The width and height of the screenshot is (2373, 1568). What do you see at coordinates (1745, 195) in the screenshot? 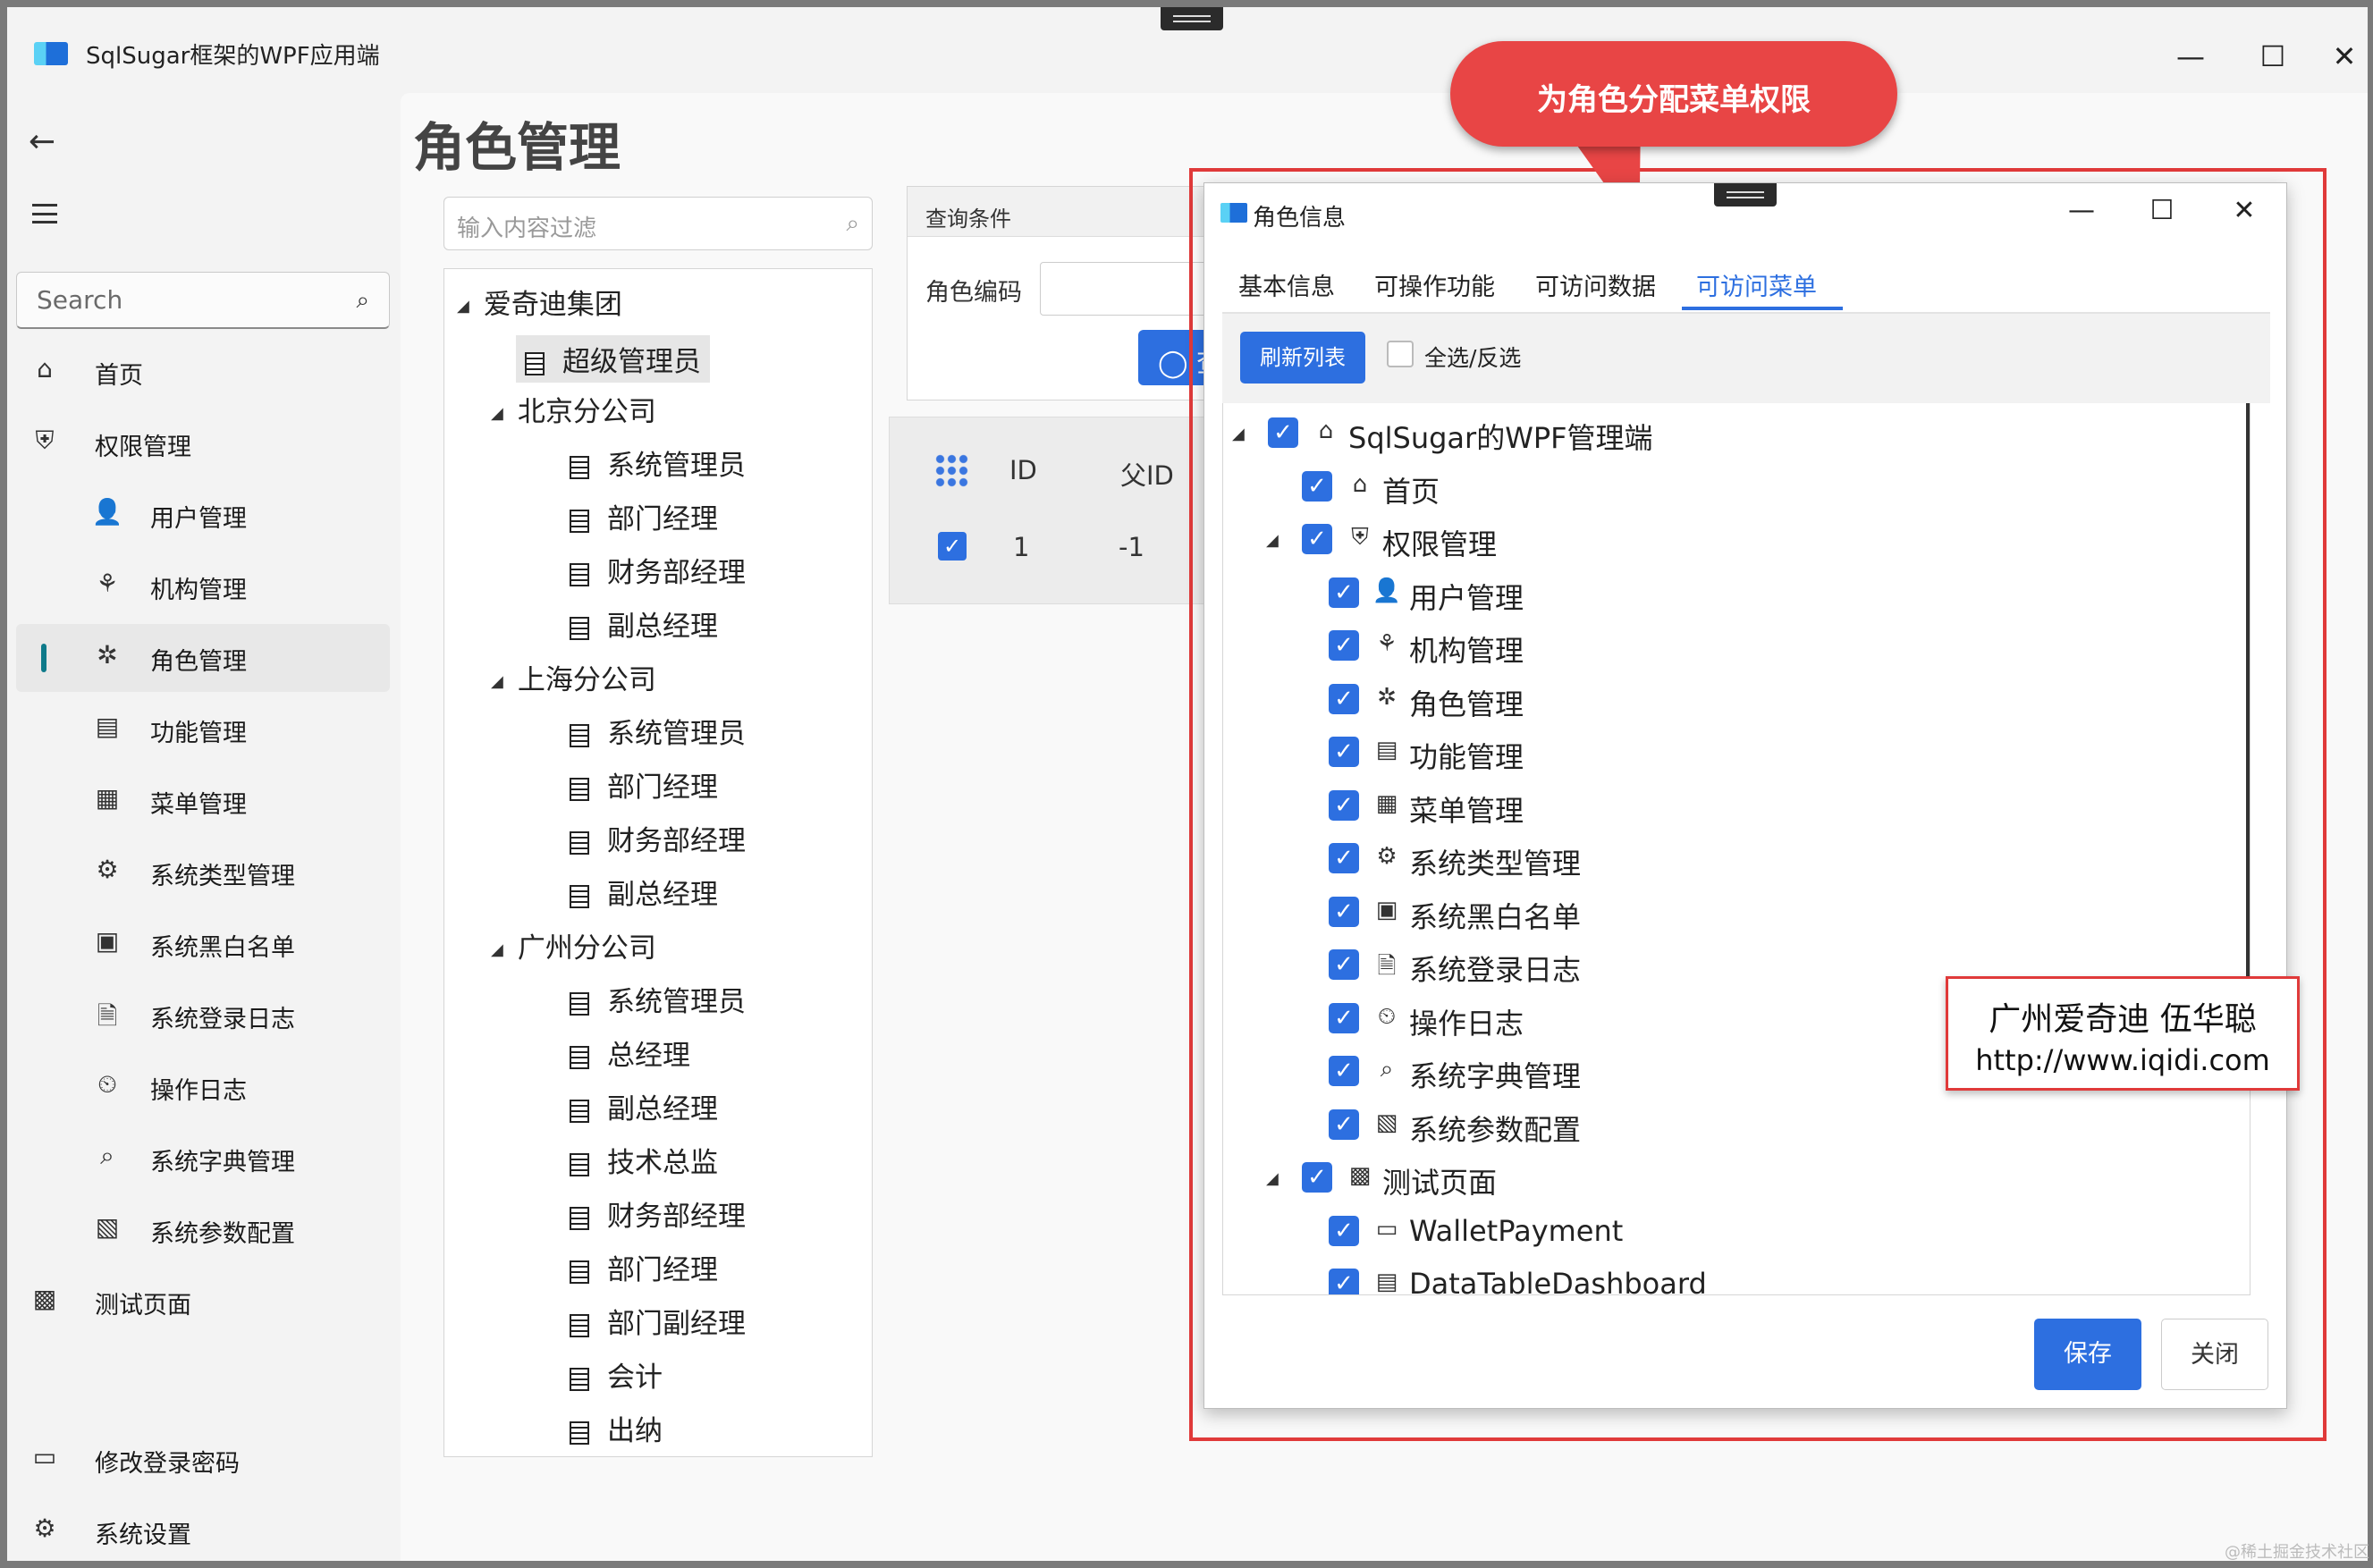
I see `dialog-drag-handle` at bounding box center [1745, 195].